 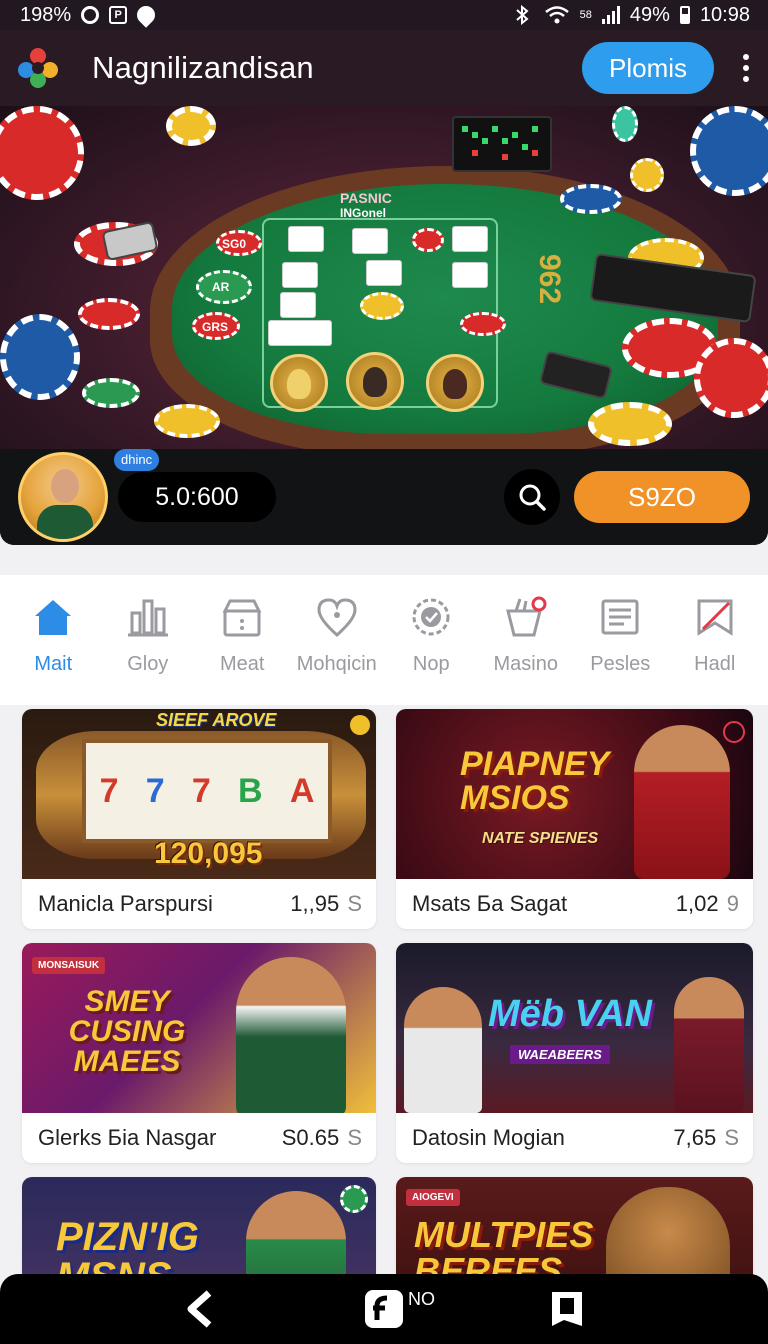 What do you see at coordinates (38, 68) in the screenshot?
I see `app-logo-icon` at bounding box center [38, 68].